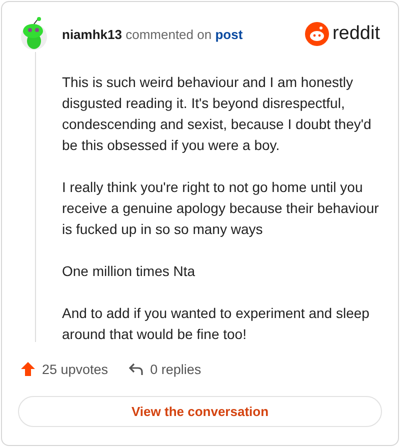 The width and height of the screenshot is (400, 448). Describe the element at coordinates (356, 34) in the screenshot. I see `reddit-wordmark: reddit` at that location.